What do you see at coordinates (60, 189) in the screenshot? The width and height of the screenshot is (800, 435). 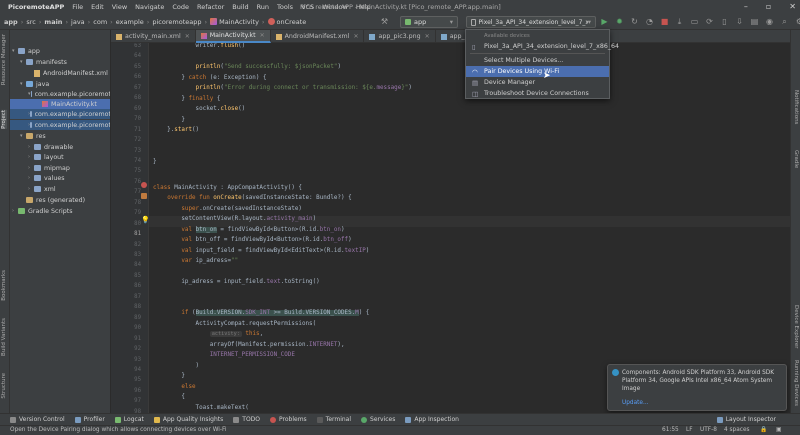 I see `project-tree-item: › xml` at bounding box center [60, 189].